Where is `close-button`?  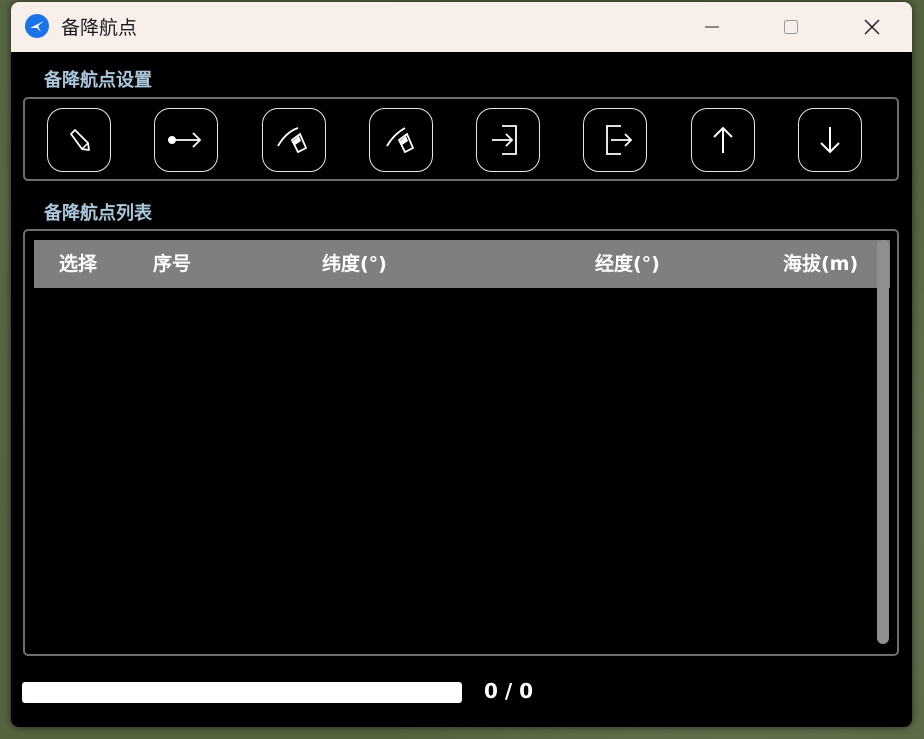
close-button is located at coordinates (872, 27).